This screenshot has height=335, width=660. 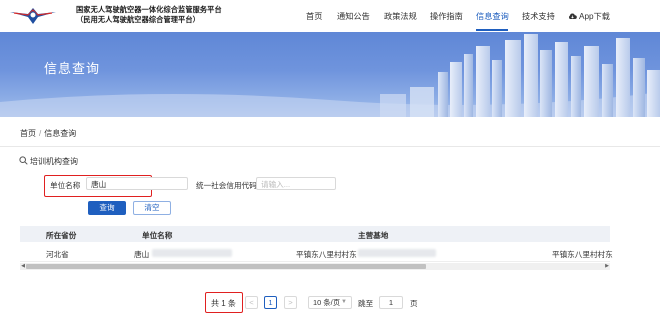 What do you see at coordinates (366, 303) in the screenshot?
I see `jump-to-label: 跳至` at bounding box center [366, 303].